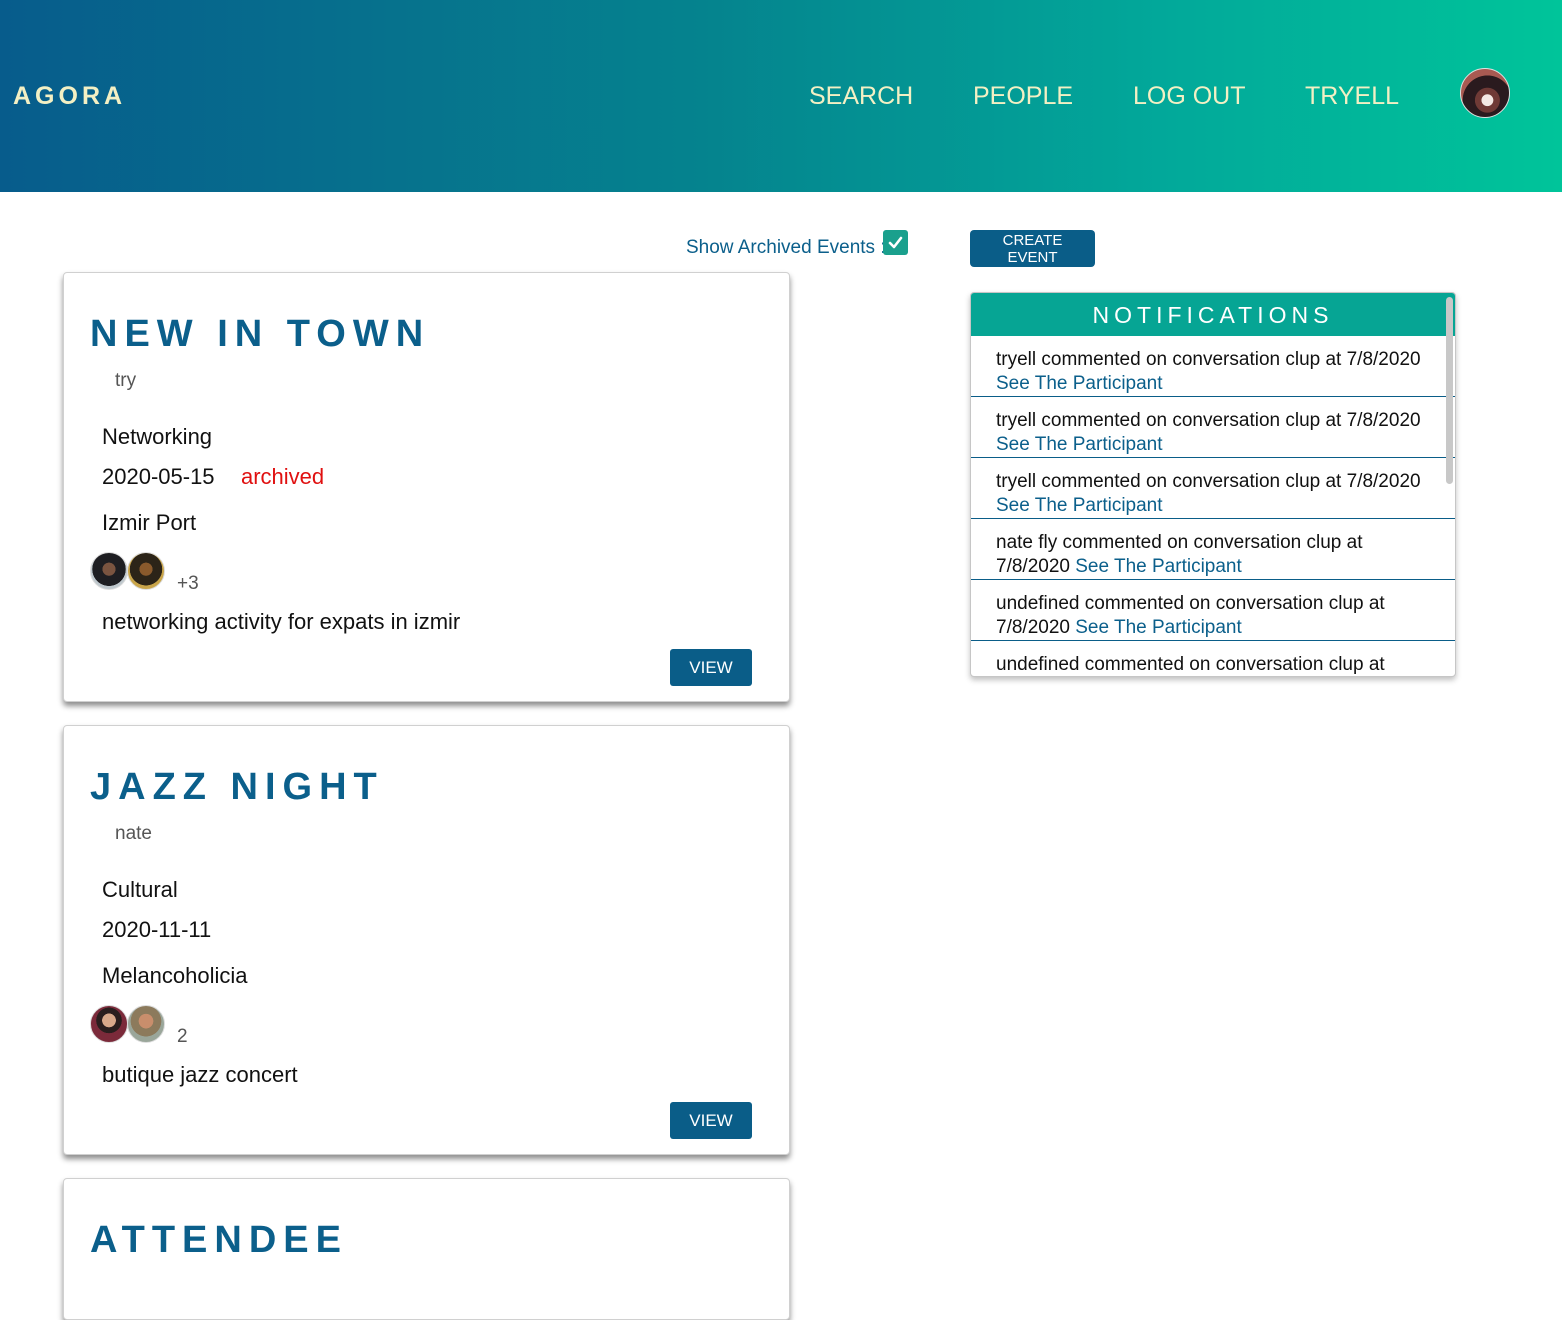  Describe the element at coordinates (426, 1249) in the screenshot. I see `event-card: ATTENDEE` at that location.